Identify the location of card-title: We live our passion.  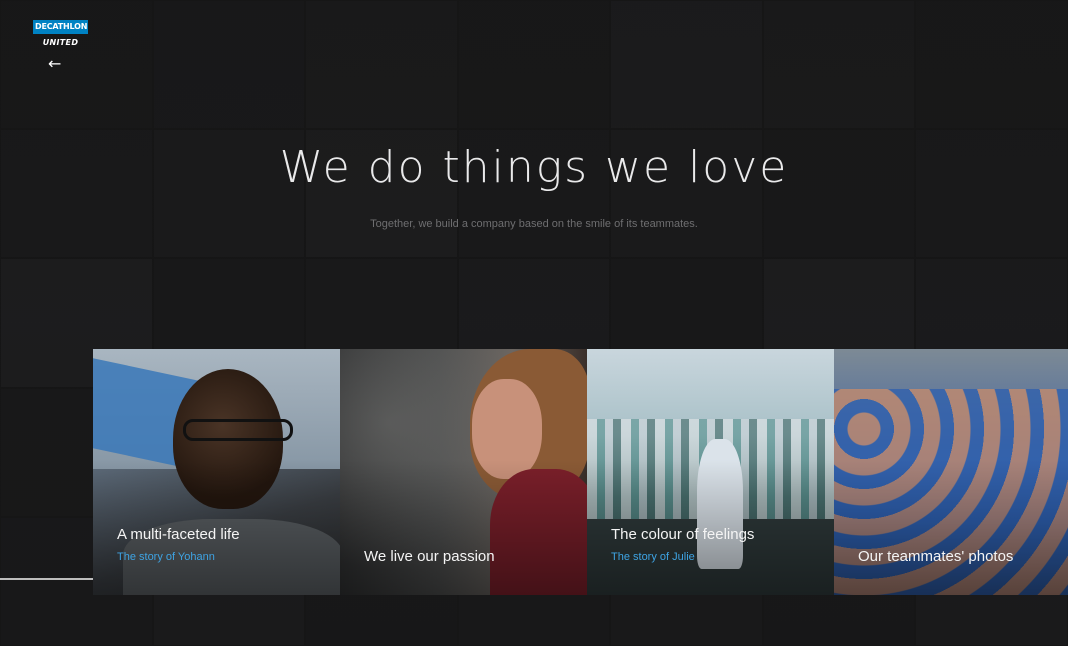
(429, 556).